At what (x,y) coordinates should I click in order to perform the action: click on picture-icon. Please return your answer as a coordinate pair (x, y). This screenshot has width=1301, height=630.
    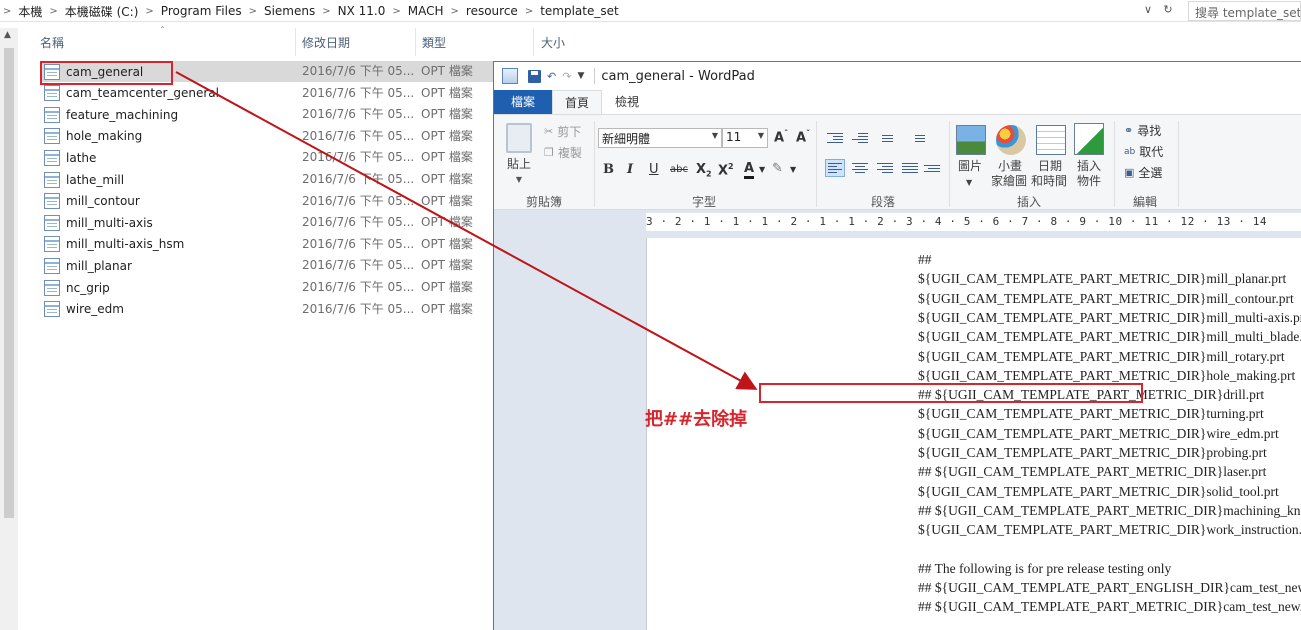
    Looking at the image, I should click on (971, 140).